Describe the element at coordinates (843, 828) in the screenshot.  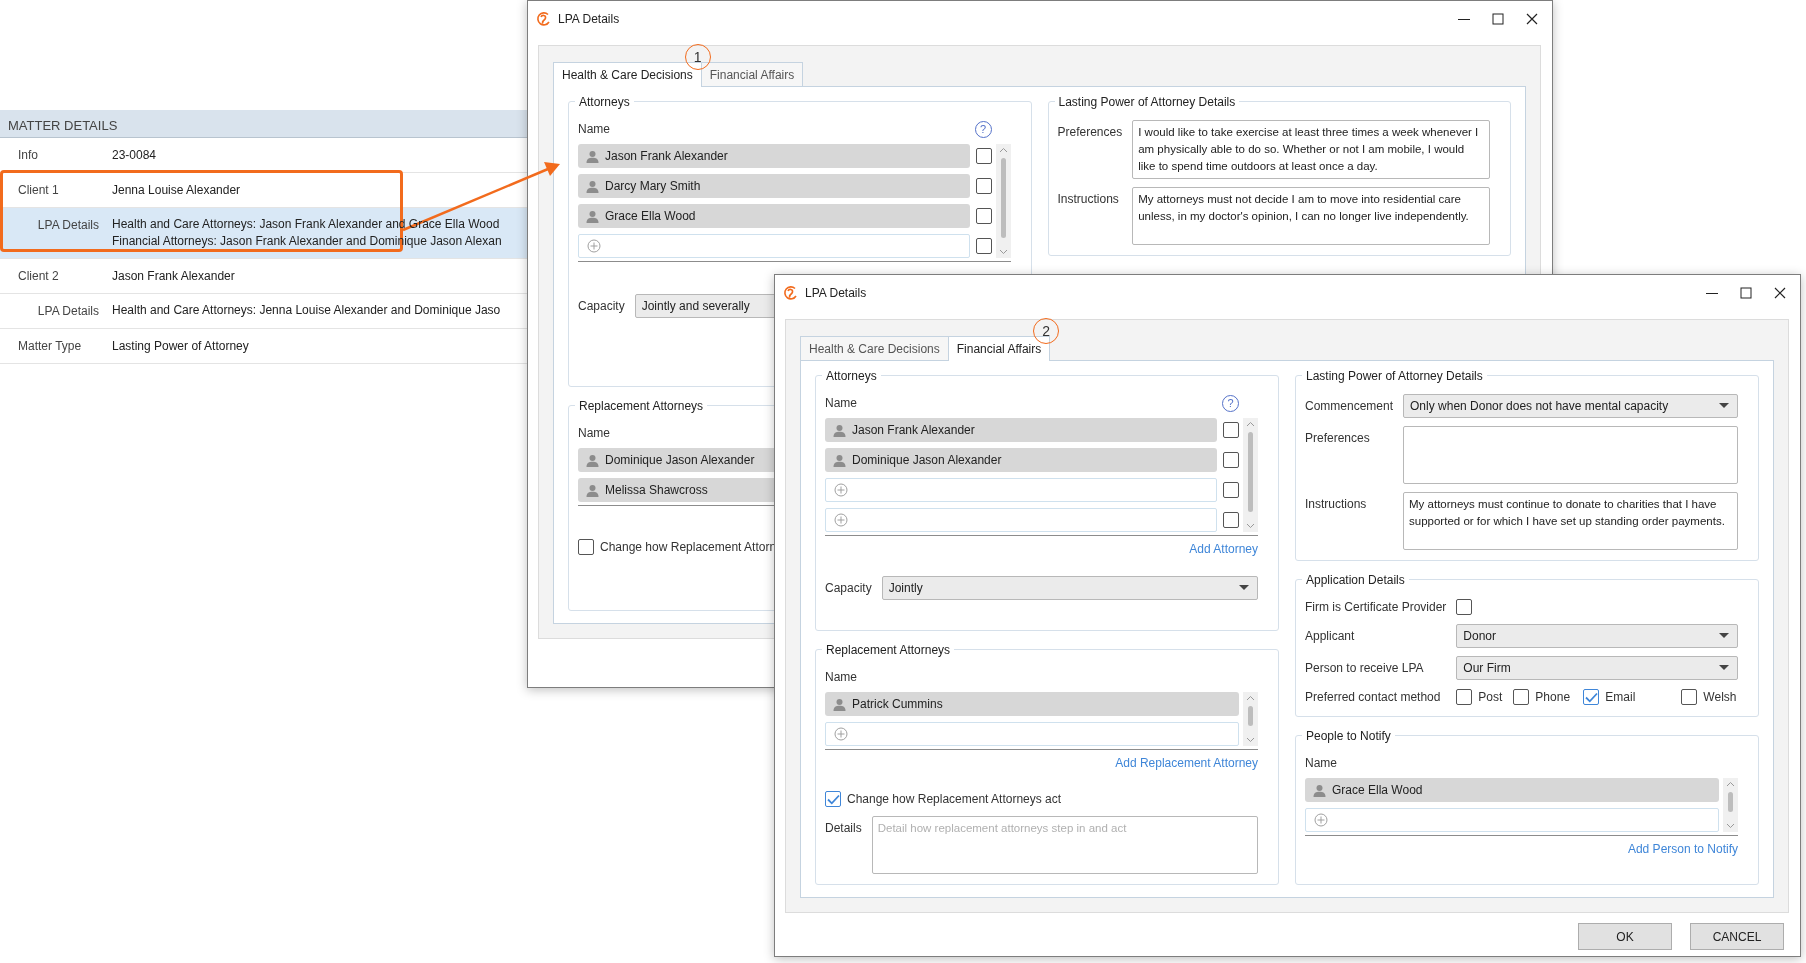
I see `field-label: Details` at that location.